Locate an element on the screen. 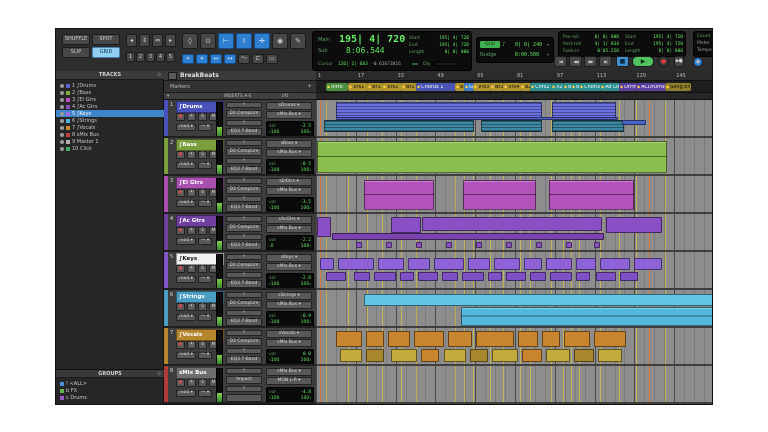 The image size is (768, 432). volume-pan-readout: vol -0.5 ‹100 100› is located at coordinates (290, 166).